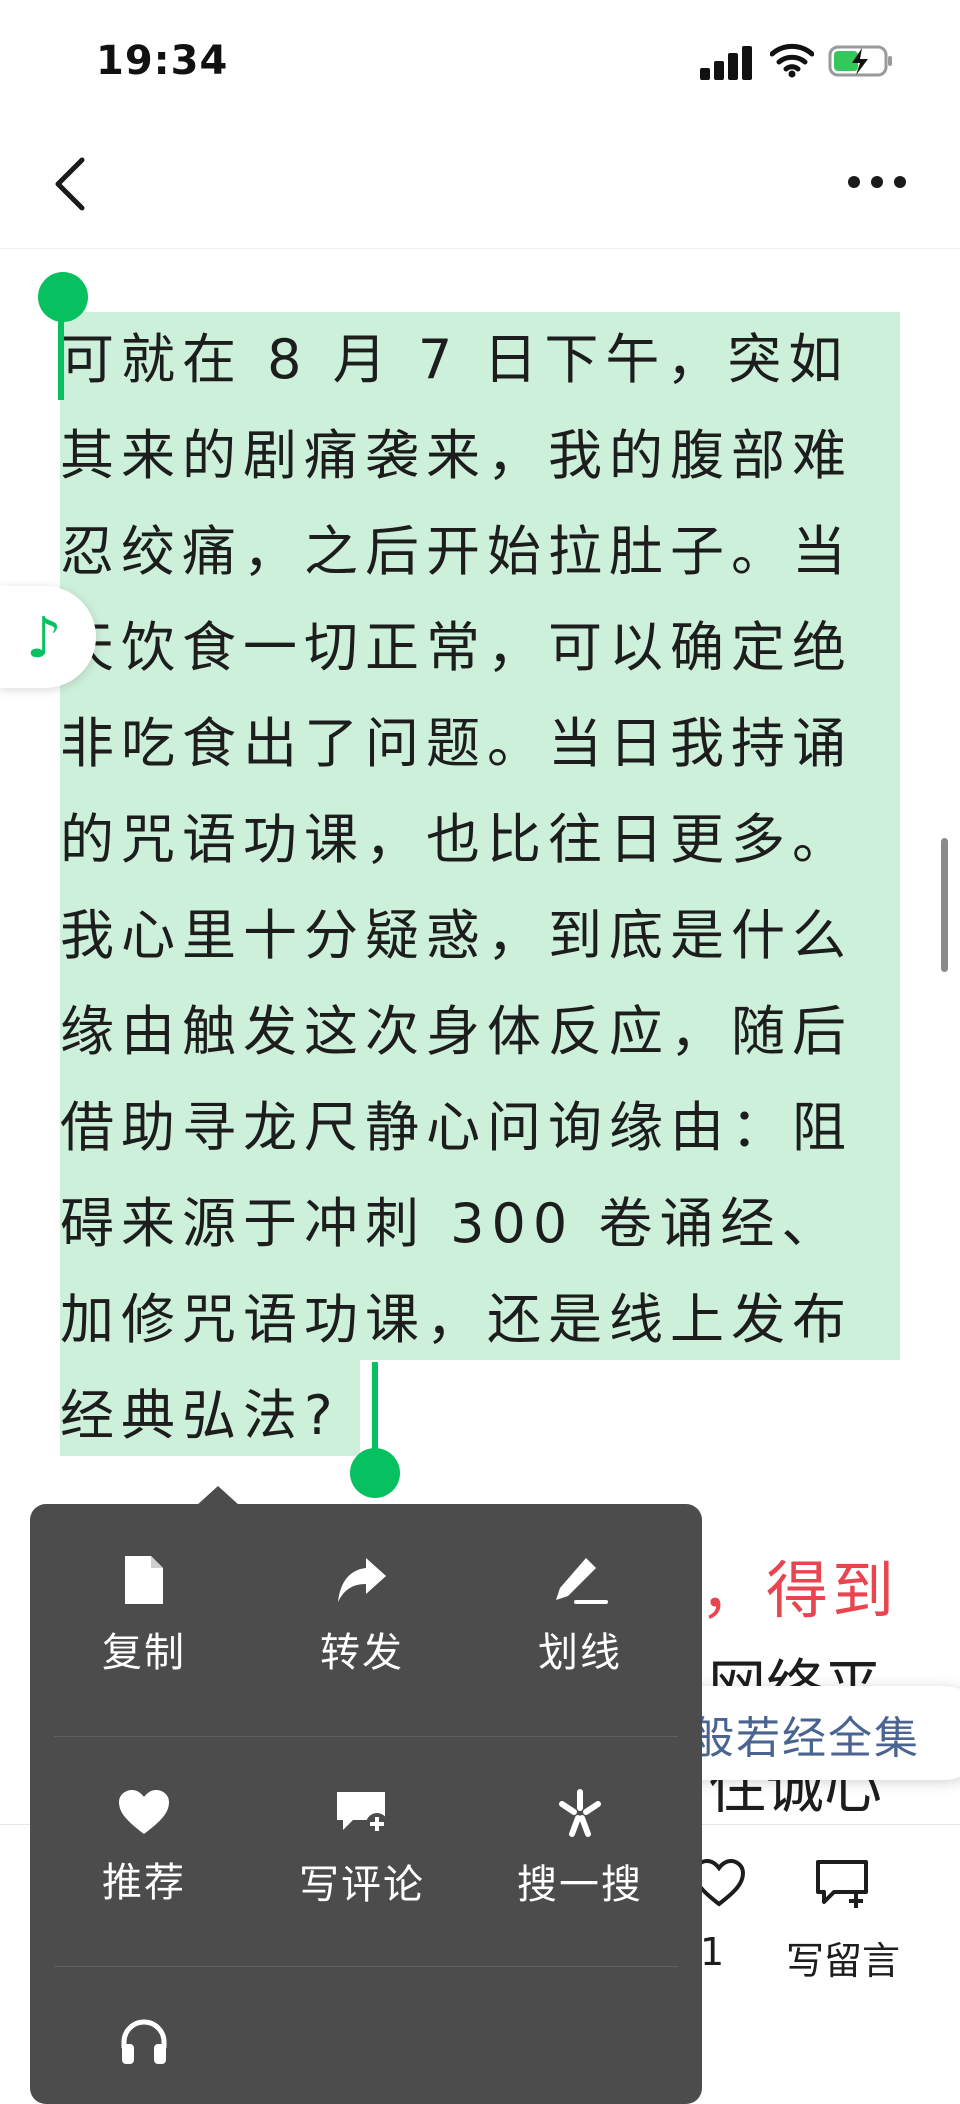  I want to click on menu-item-label: 复制, so click(144, 1653).